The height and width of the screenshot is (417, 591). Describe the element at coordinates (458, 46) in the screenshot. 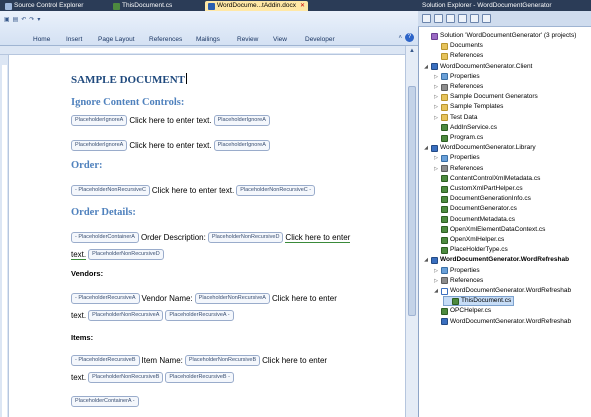

I see `solution-tree-item: Documents` at that location.